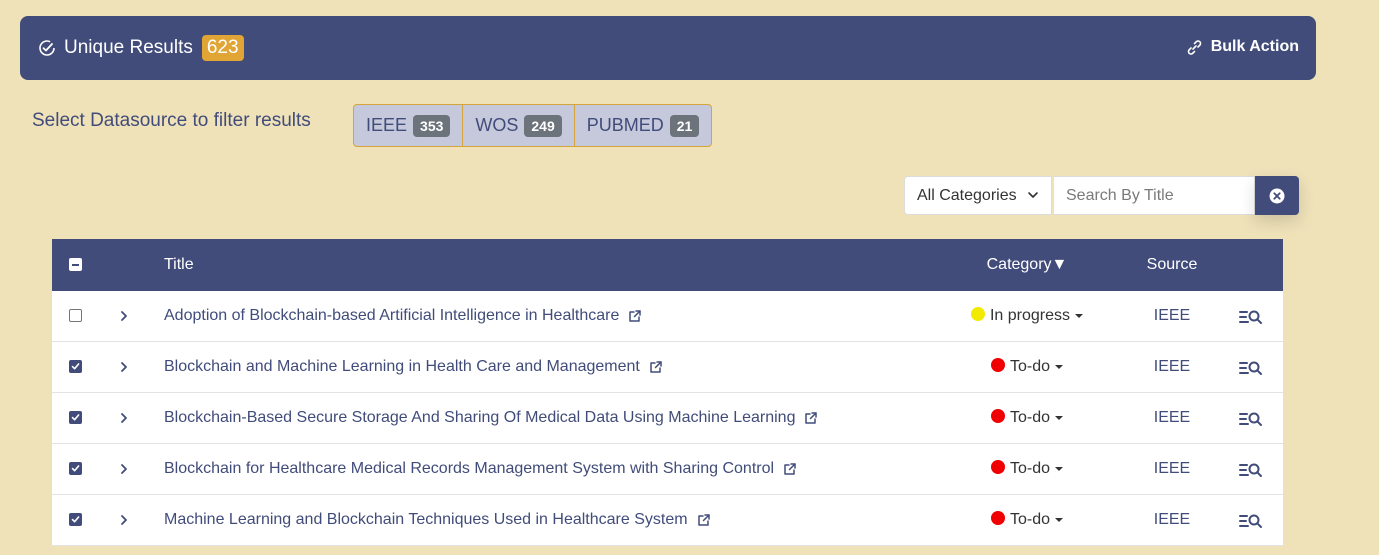  What do you see at coordinates (967, 195) in the screenshot?
I see `category-select-value: All Categories` at bounding box center [967, 195].